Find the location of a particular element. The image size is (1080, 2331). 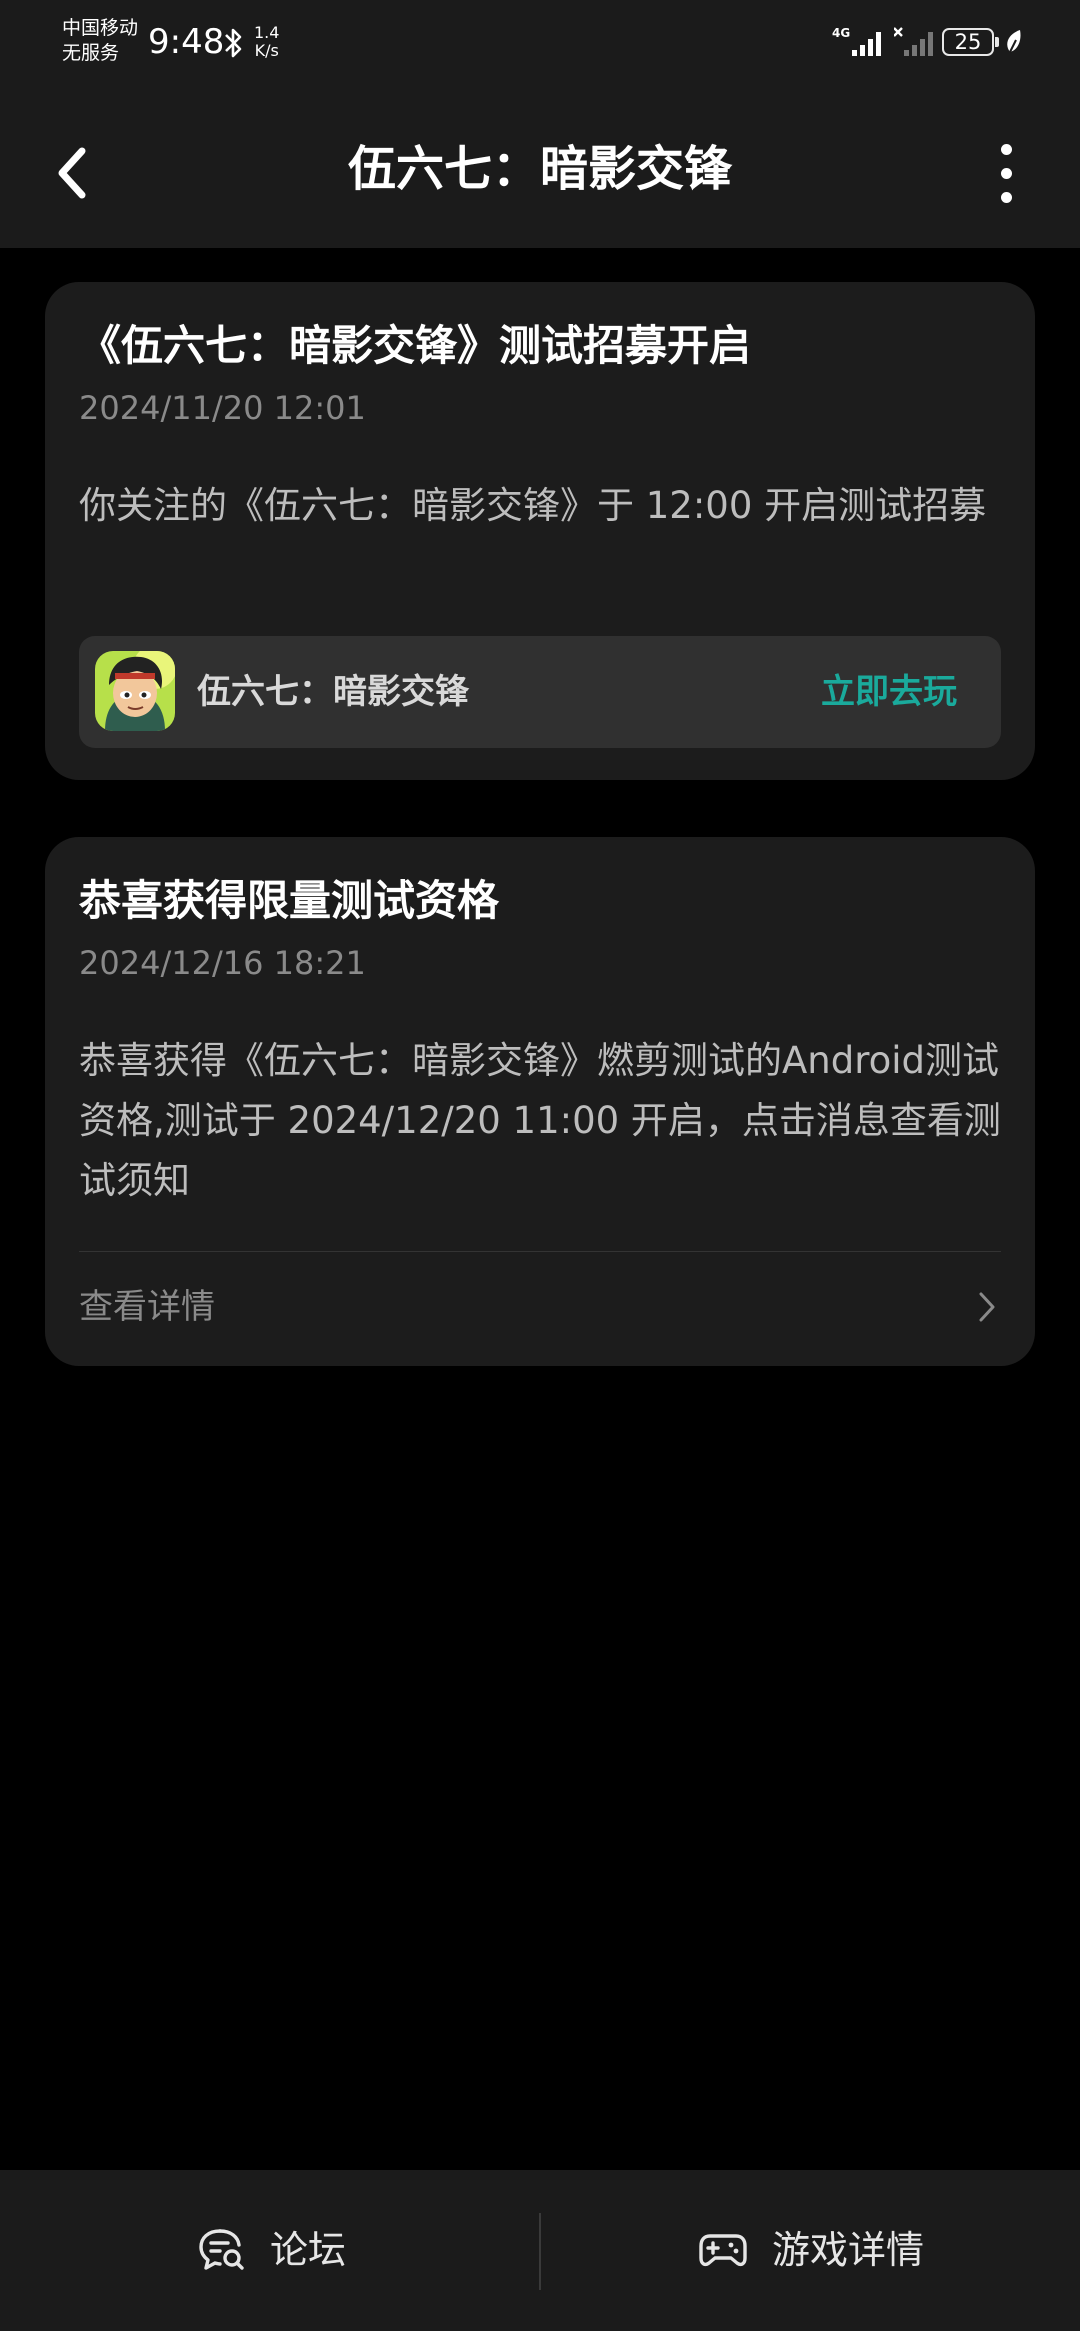

game-avatar-icon is located at coordinates (135, 691).